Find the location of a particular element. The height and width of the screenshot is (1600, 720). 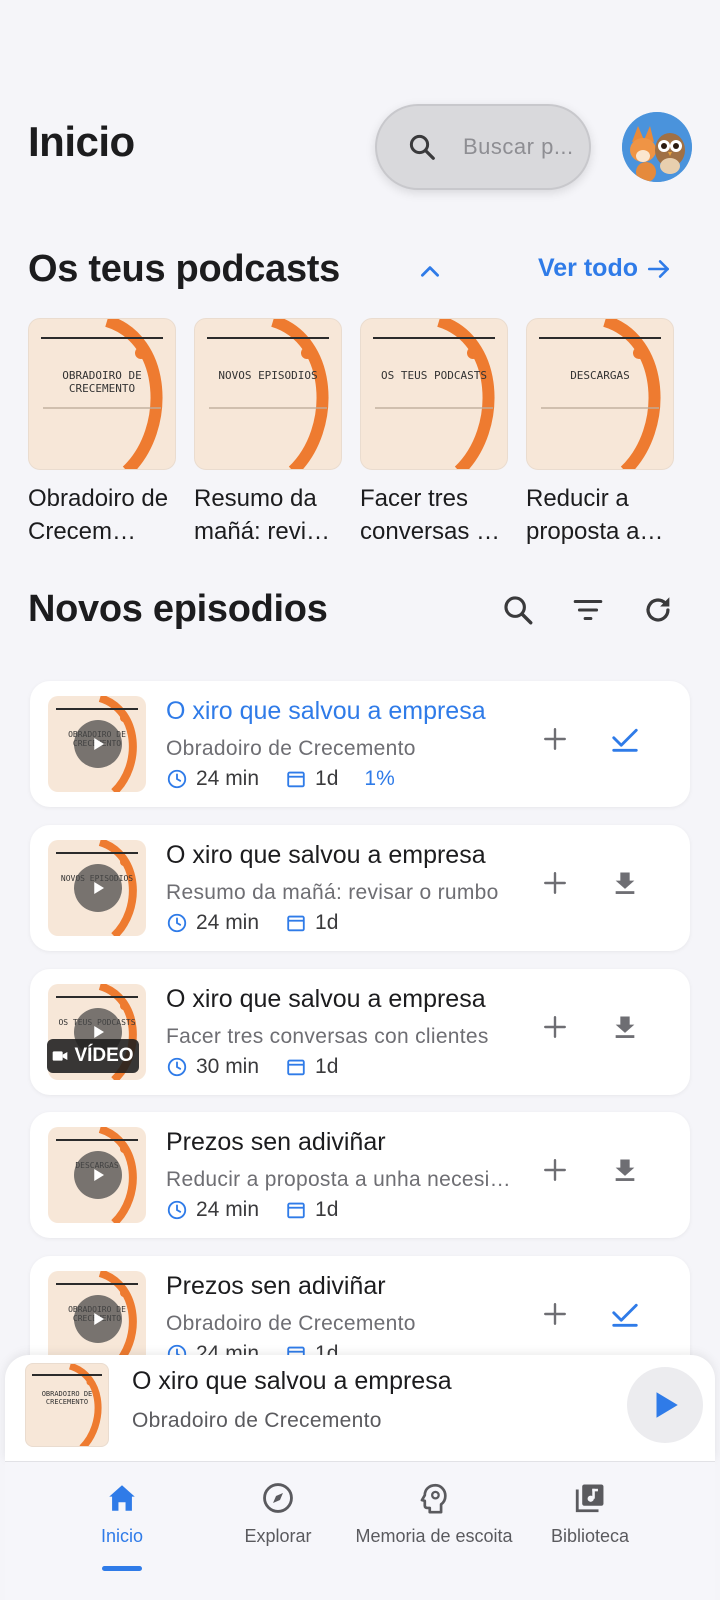

episode-progress: 1% is located at coordinates (379, 778).